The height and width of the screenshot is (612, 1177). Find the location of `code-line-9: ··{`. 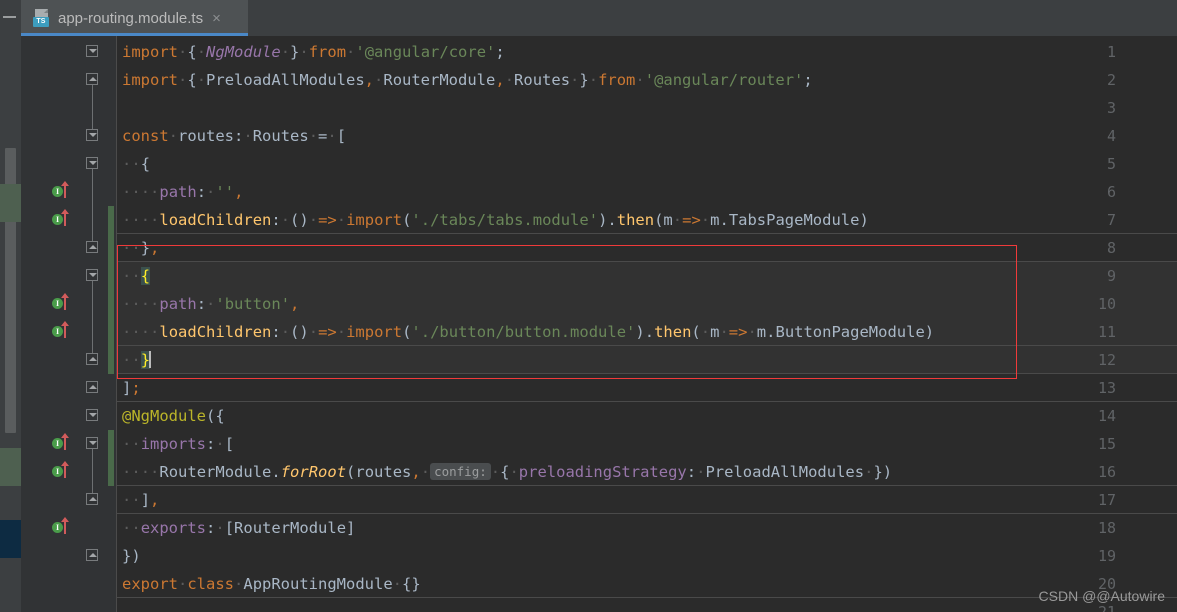

code-line-9: ··{ is located at coordinates (647, 276).